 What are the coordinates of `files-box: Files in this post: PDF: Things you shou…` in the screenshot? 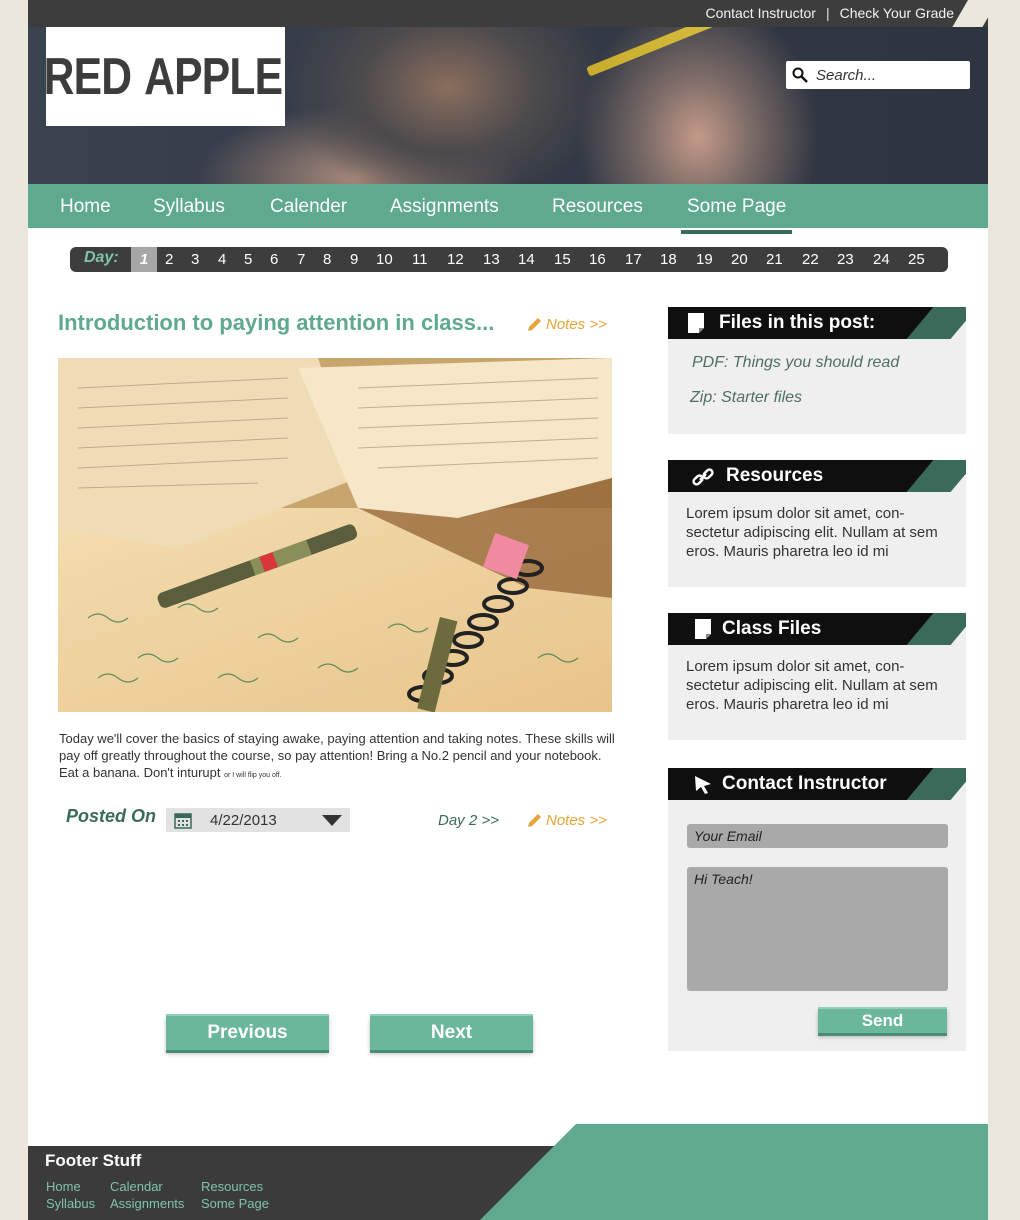 It's located at (817, 370).